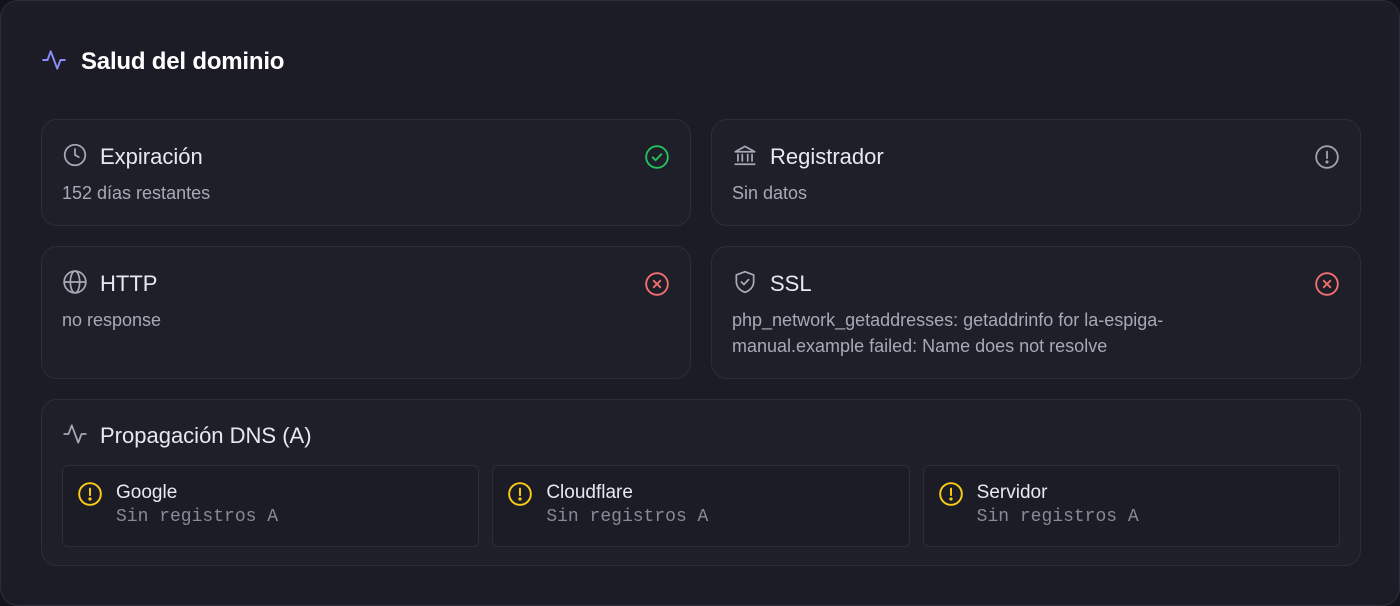  Describe the element at coordinates (151, 156) in the screenshot. I see `expiration-title: Expiración` at that location.